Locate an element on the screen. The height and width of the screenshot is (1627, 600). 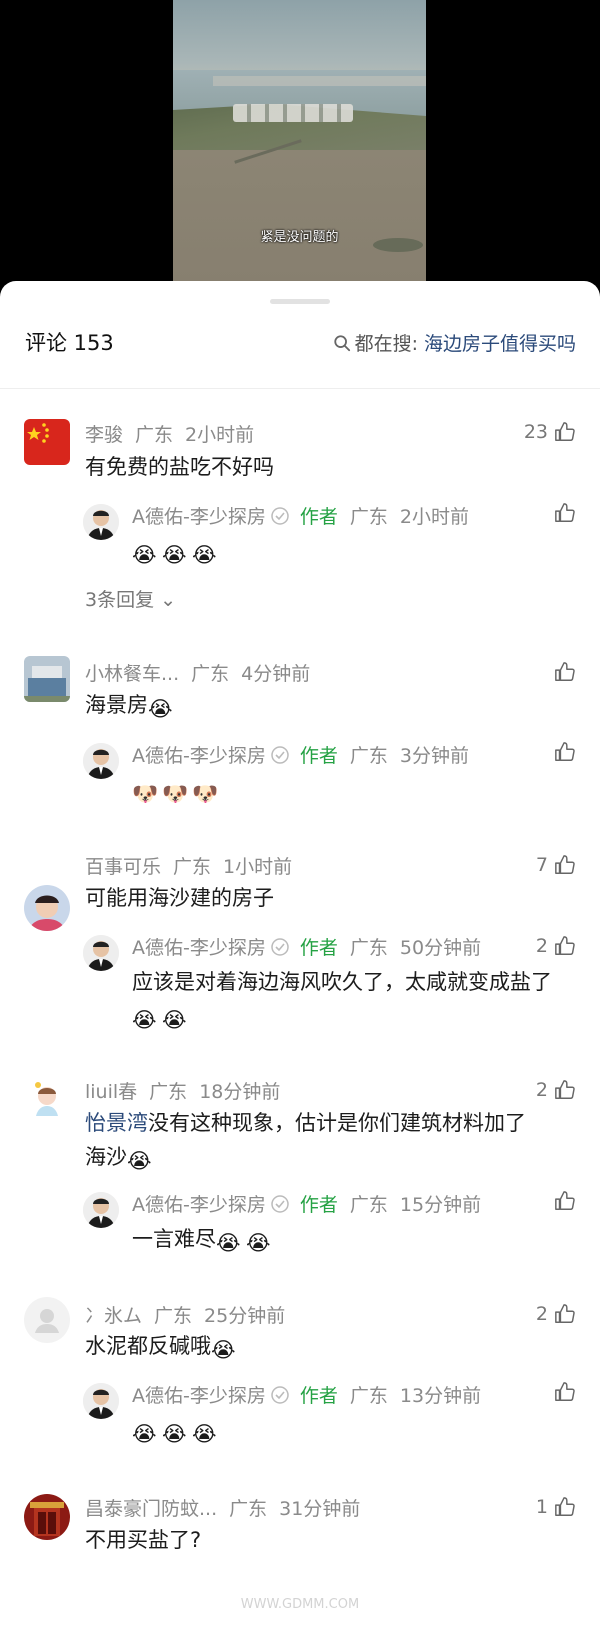
timestamp: 18分钟前 is located at coordinates (240, 1092).